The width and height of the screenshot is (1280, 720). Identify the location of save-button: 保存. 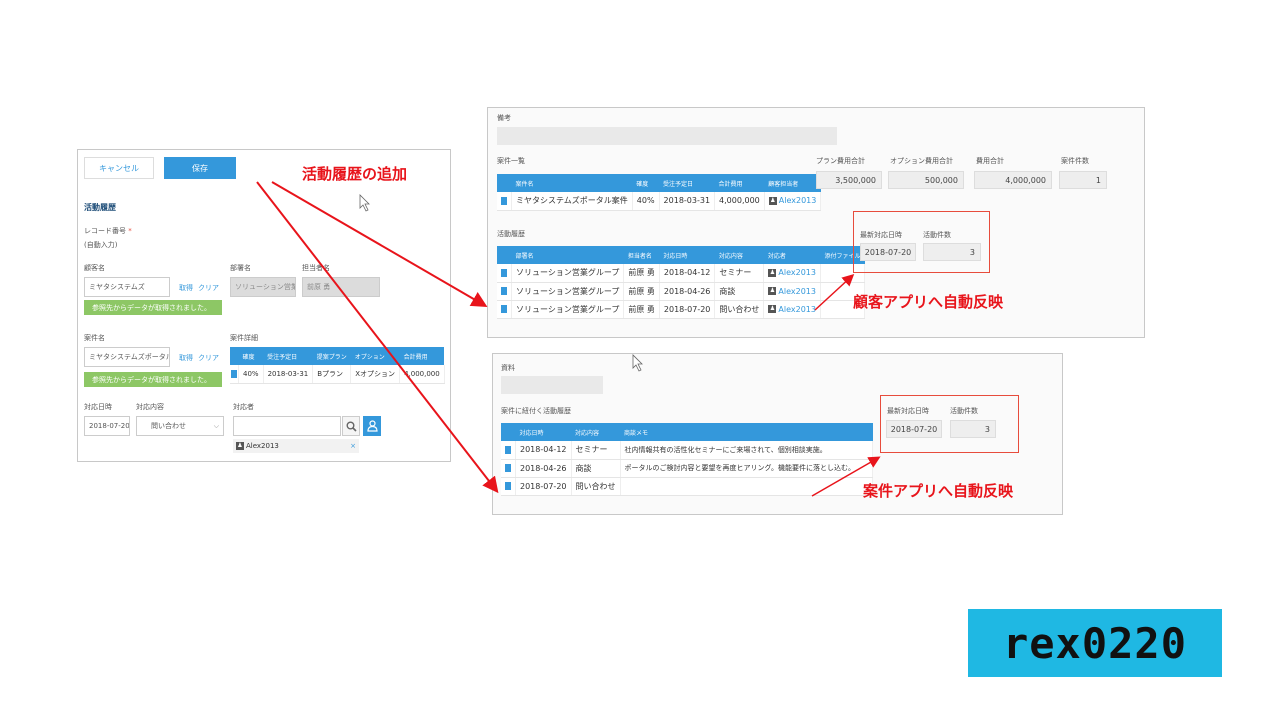
(200, 168).